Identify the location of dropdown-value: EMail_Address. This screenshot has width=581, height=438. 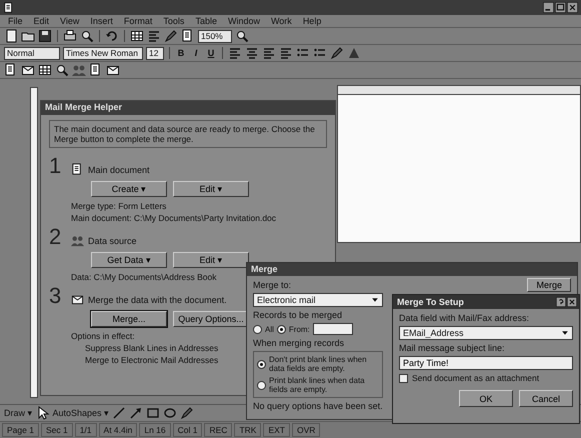
(433, 333).